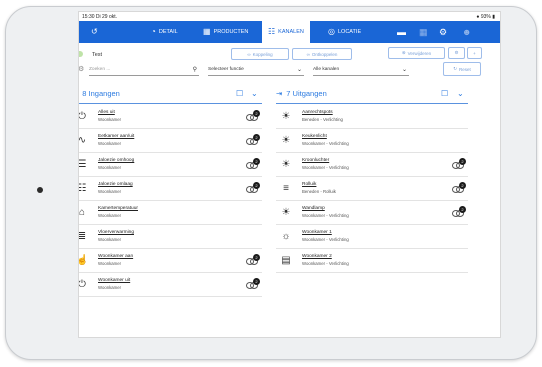 This screenshot has width=542, height=367. Describe the element at coordinates (455, 68) in the screenshot. I see `reset-icon: ↻` at that location.